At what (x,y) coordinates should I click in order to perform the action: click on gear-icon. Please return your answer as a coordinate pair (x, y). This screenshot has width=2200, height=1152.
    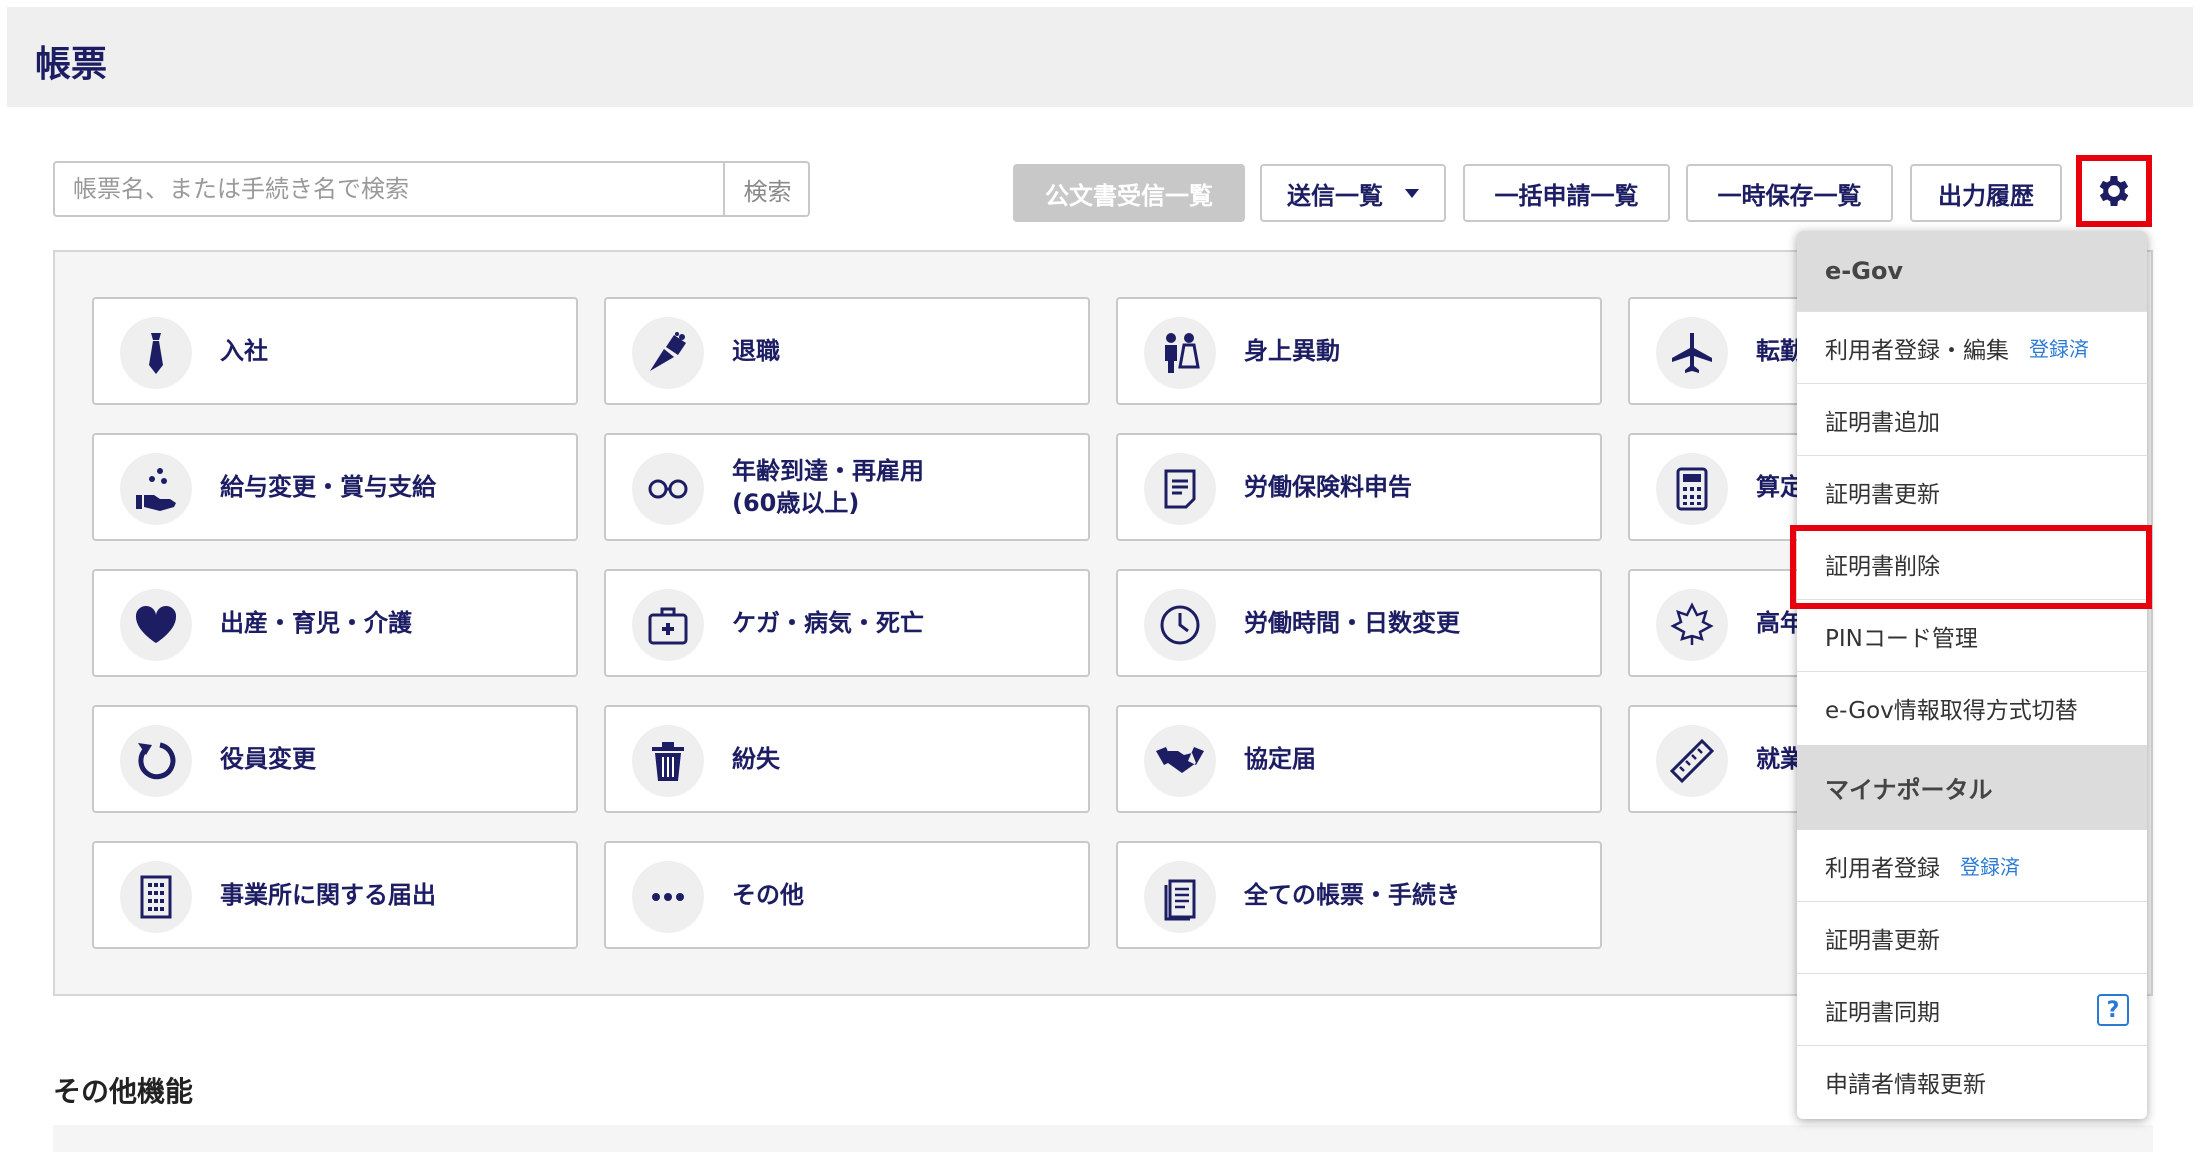
    Looking at the image, I should click on (2114, 191).